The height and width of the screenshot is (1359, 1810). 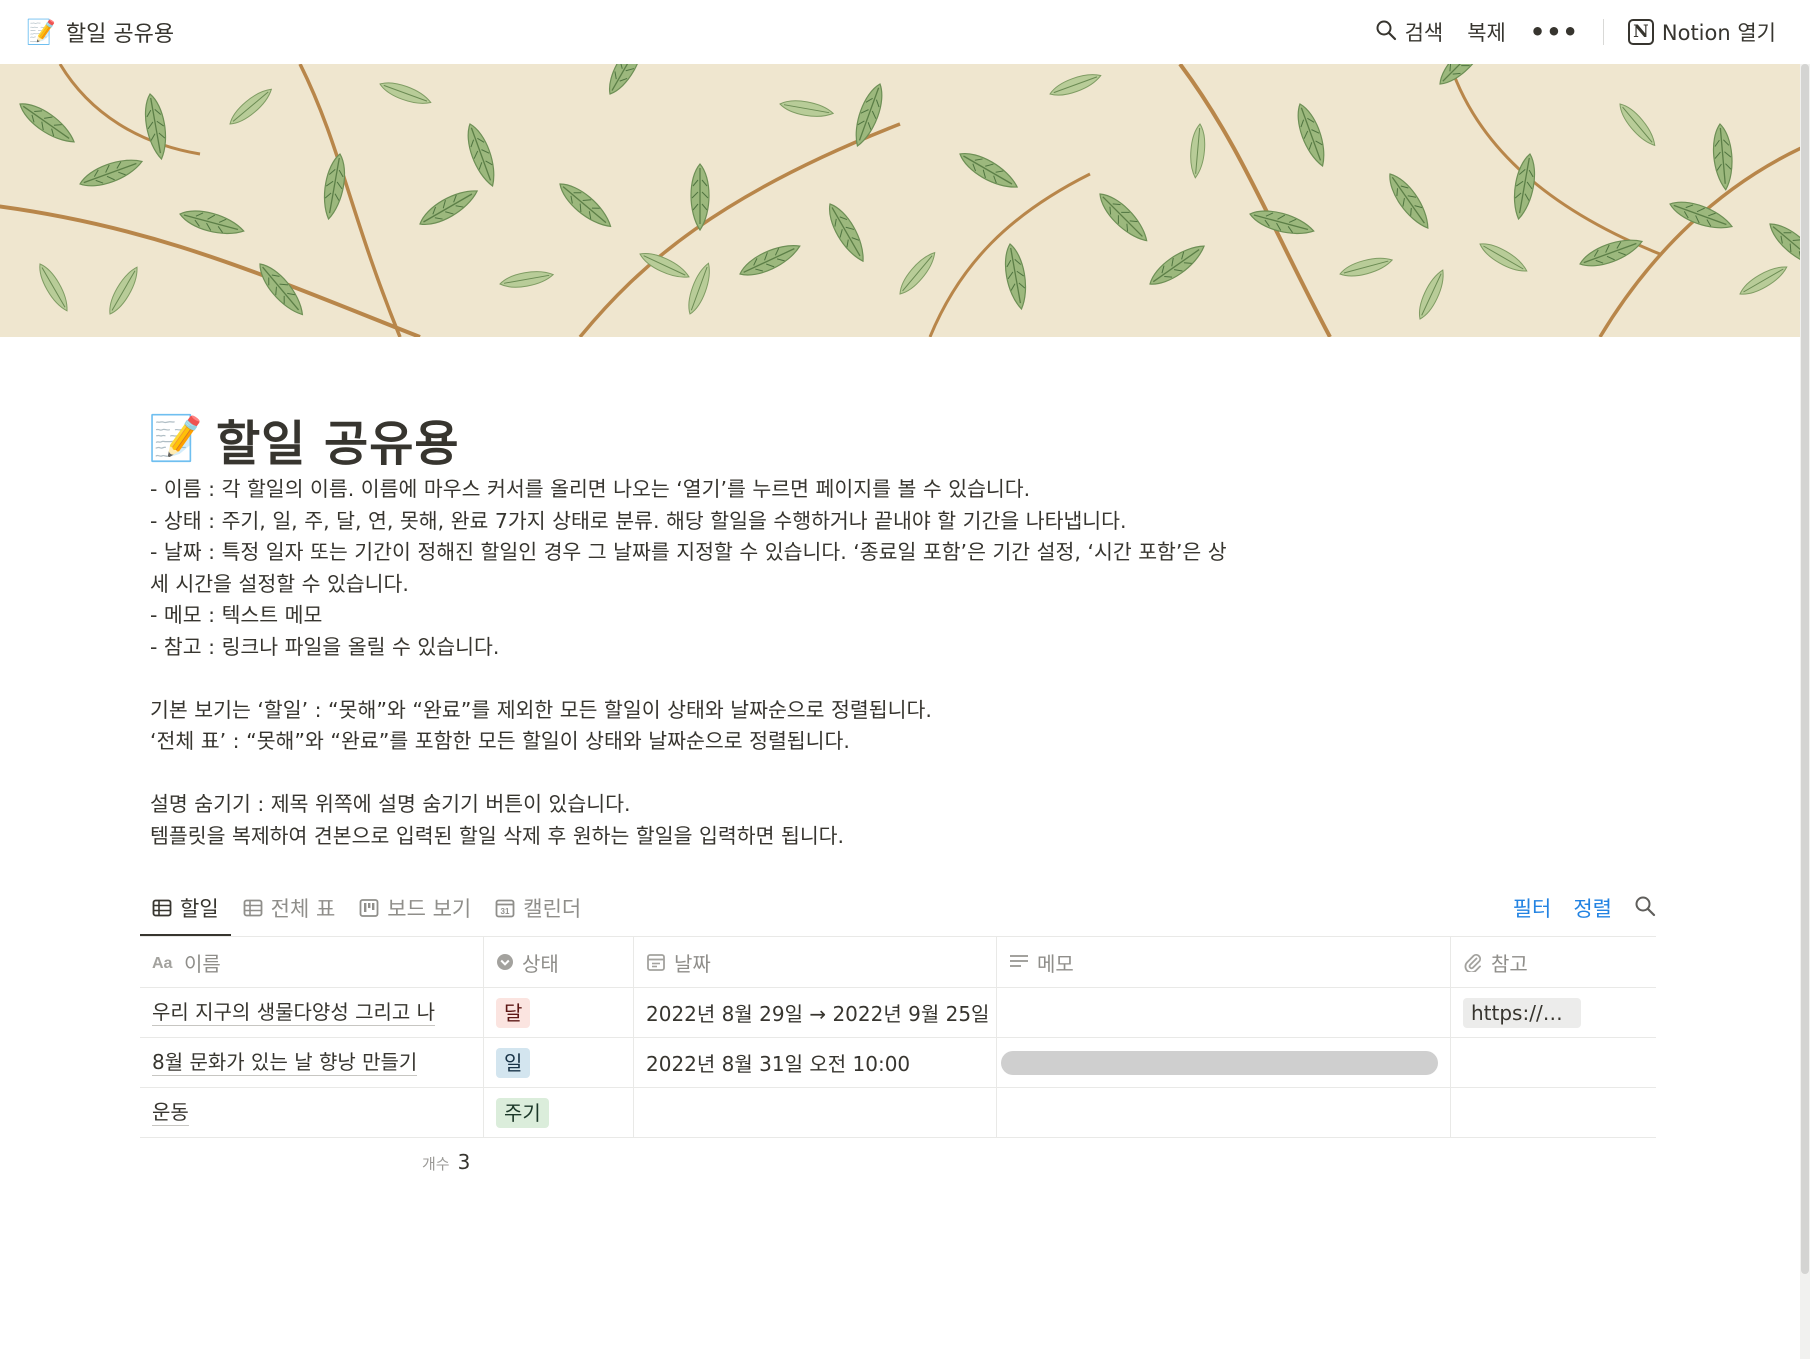 What do you see at coordinates (1473, 962) in the screenshot?
I see `attachment-icon` at bounding box center [1473, 962].